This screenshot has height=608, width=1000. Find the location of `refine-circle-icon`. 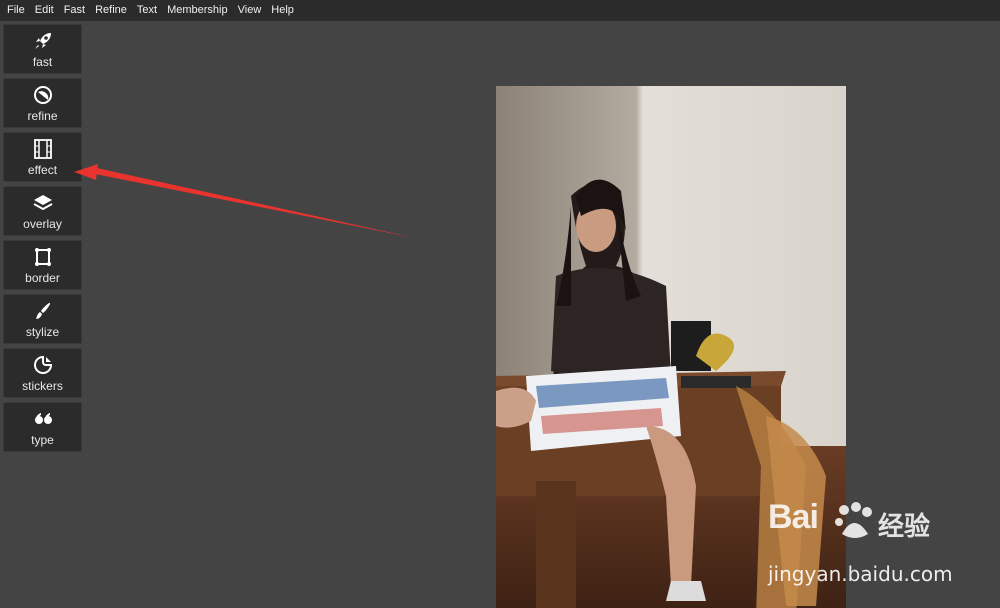

refine-circle-icon is located at coordinates (43, 95).